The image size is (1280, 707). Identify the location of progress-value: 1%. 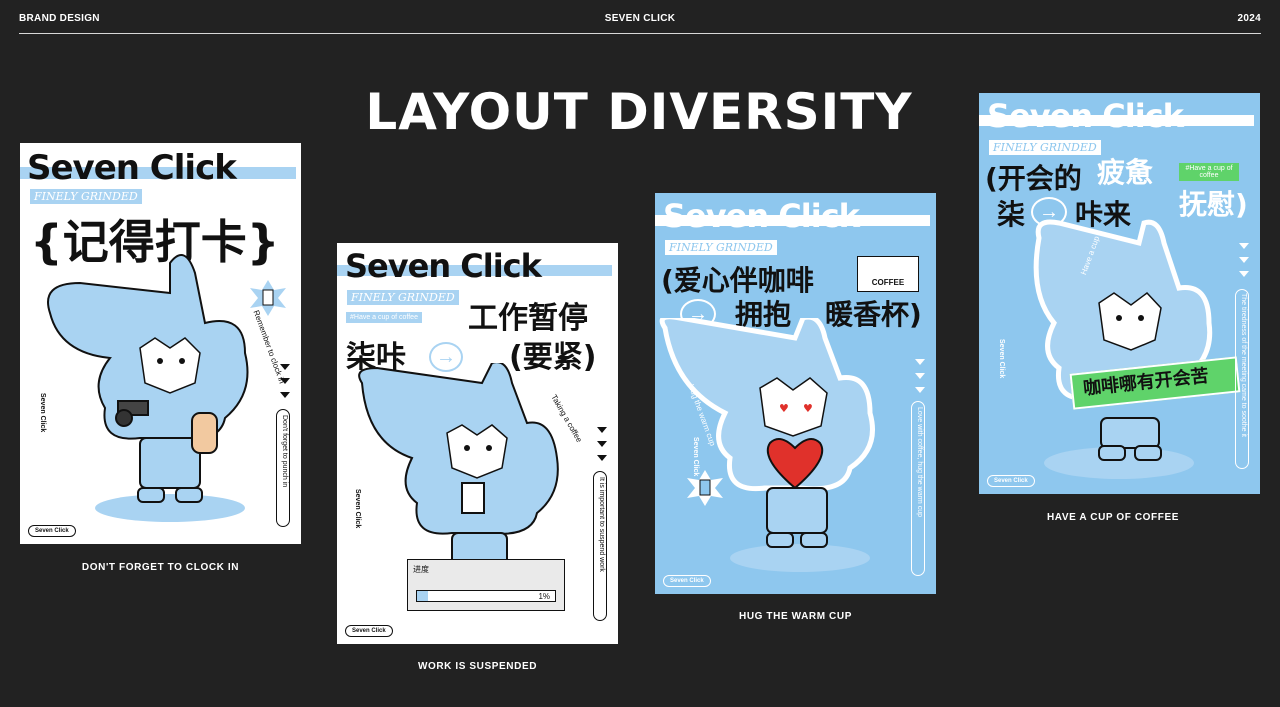
(544, 596).